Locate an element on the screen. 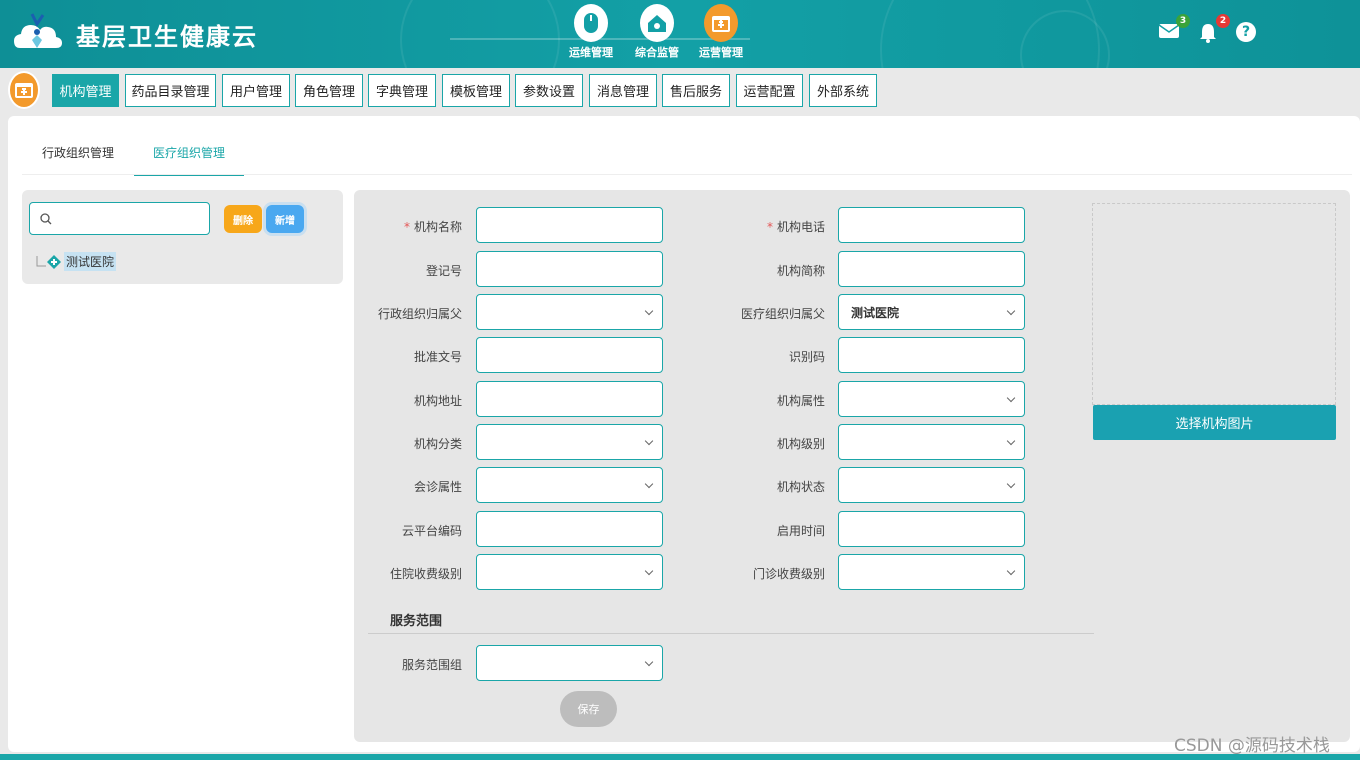 This screenshot has height=760, width=1360. field-label-org-status: 机构状态 is located at coordinates (800, 487).